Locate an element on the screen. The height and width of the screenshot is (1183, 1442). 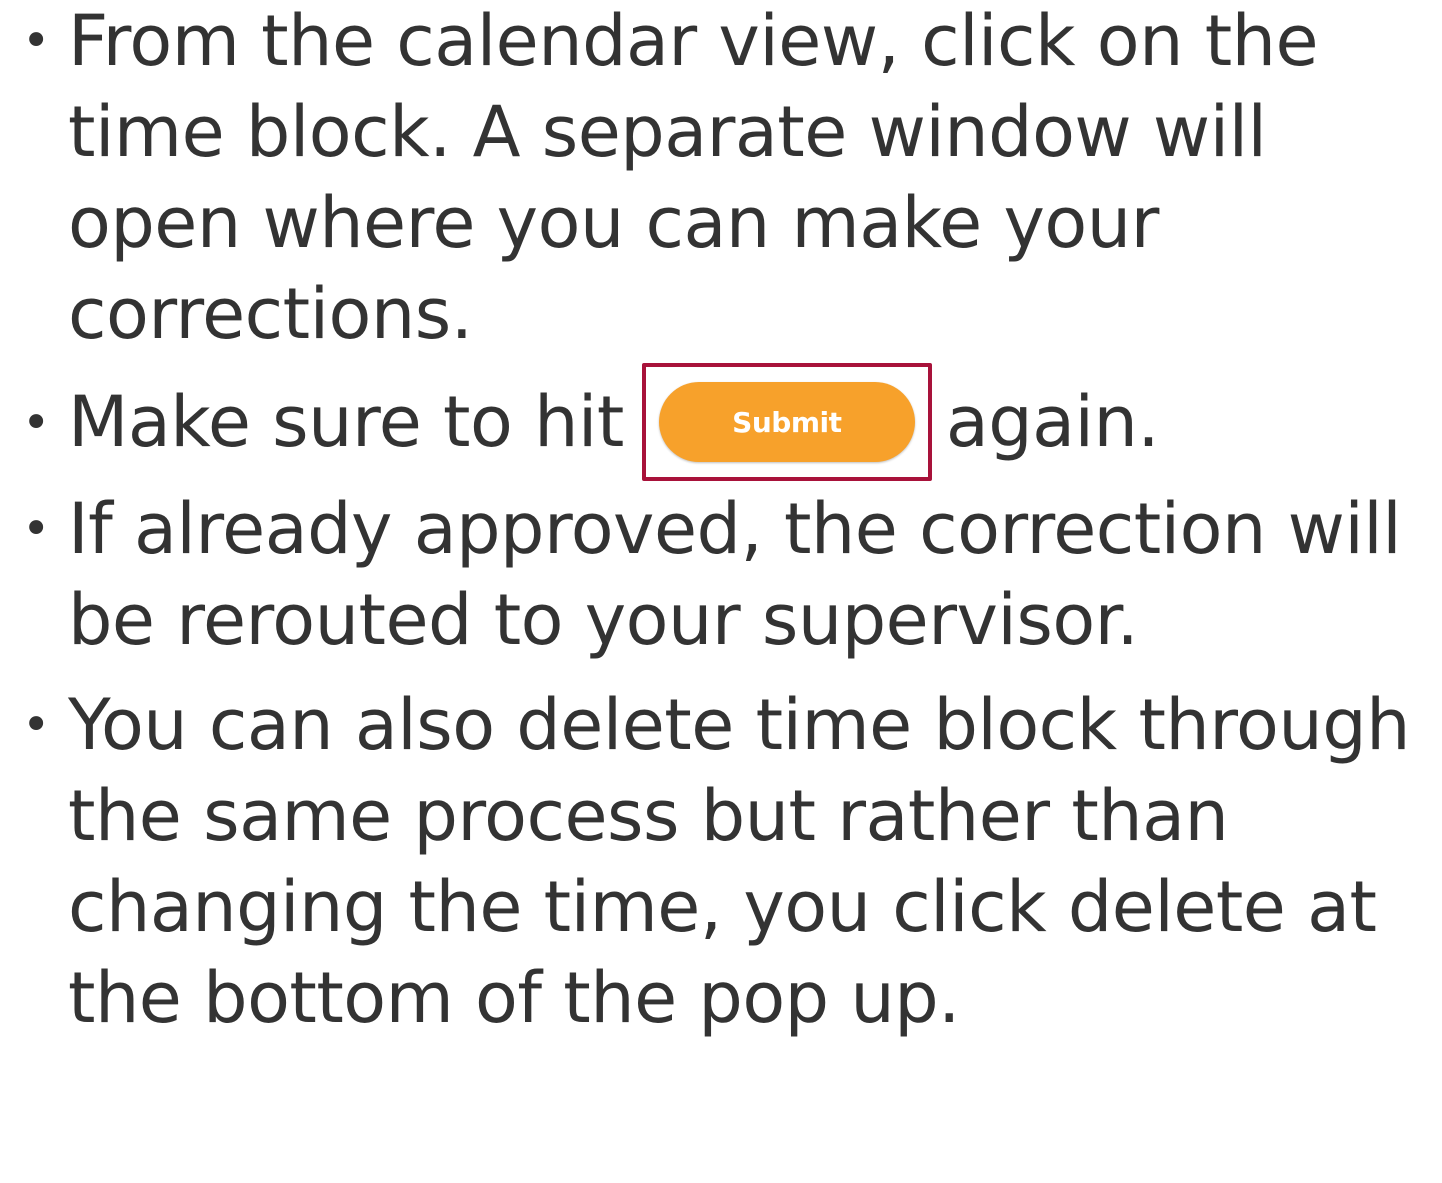
bullet-item-submit-again: Make sure to hit Submit again. is located at coordinates (721, 422).